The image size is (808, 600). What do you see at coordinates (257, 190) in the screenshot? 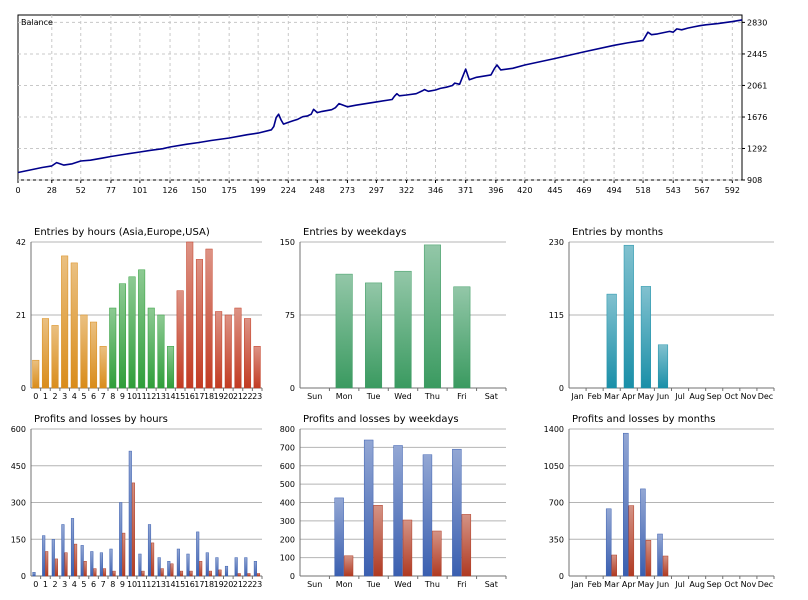
I see `balance-xtick-label: 199` at bounding box center [257, 190].